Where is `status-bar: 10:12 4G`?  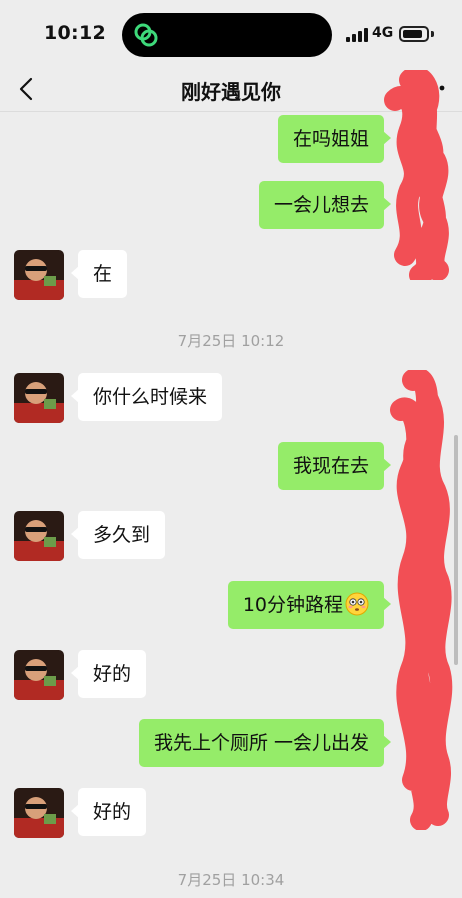
status-bar: 10:12 4G is located at coordinates (231, 33).